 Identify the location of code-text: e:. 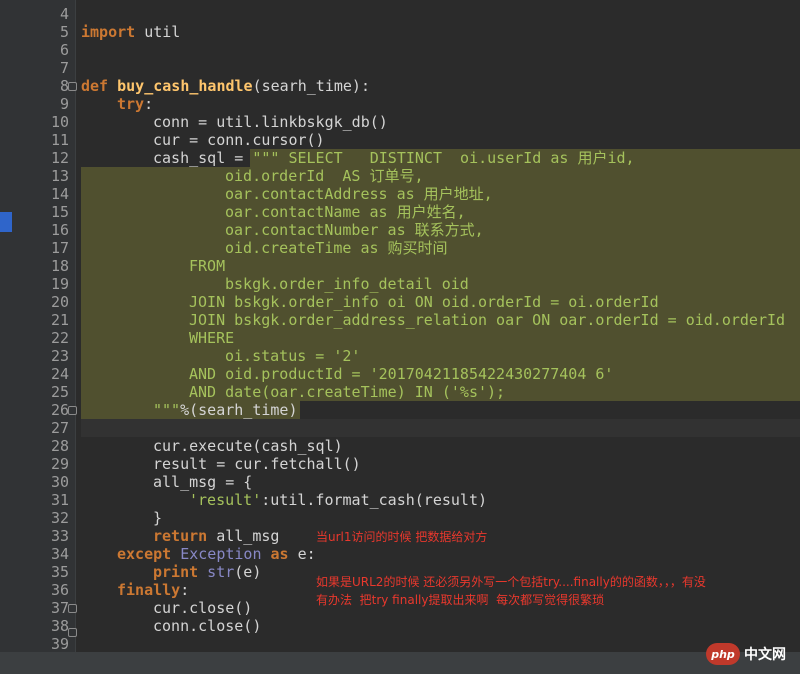
(302, 554).